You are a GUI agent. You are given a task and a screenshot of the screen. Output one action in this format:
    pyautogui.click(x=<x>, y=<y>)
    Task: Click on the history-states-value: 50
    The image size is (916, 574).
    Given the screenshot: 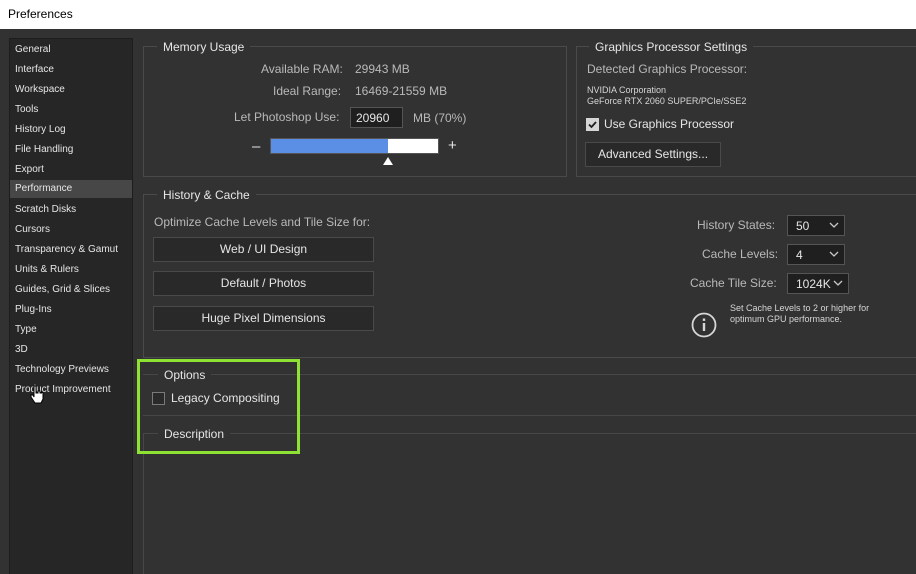 What is the action you would take?
    pyautogui.click(x=803, y=226)
    